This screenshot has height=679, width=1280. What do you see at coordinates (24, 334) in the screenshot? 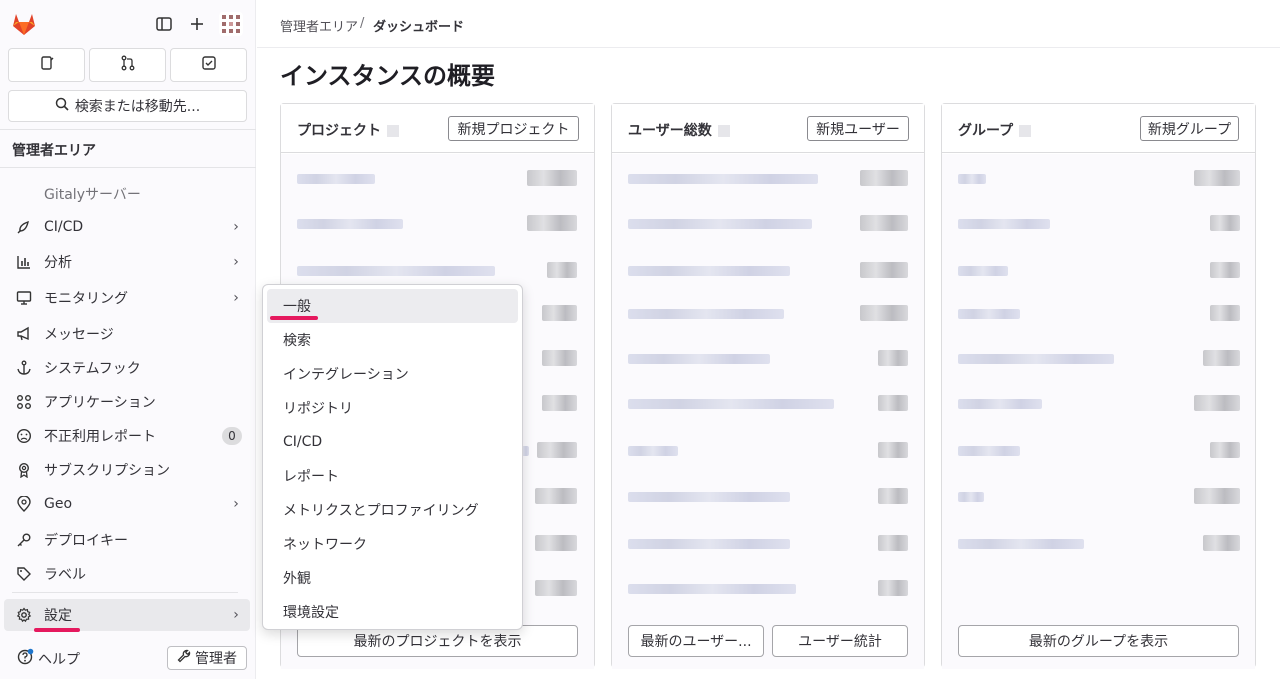
I see `bullhorn-icon` at bounding box center [24, 334].